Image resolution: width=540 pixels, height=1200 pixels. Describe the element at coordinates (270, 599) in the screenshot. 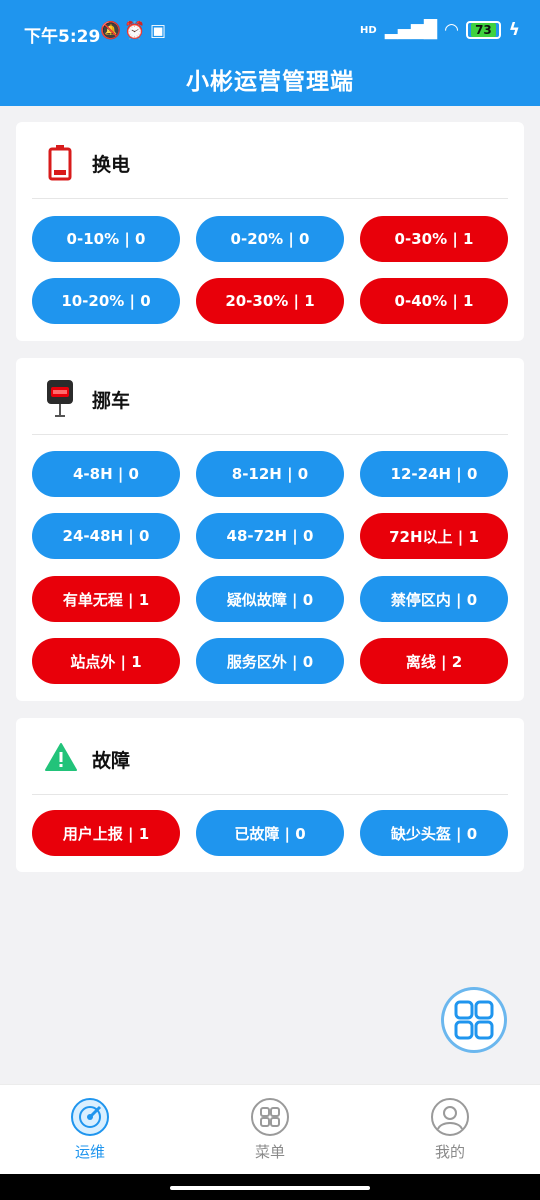

I see `filter-button: 疑似故障 | 0` at that location.